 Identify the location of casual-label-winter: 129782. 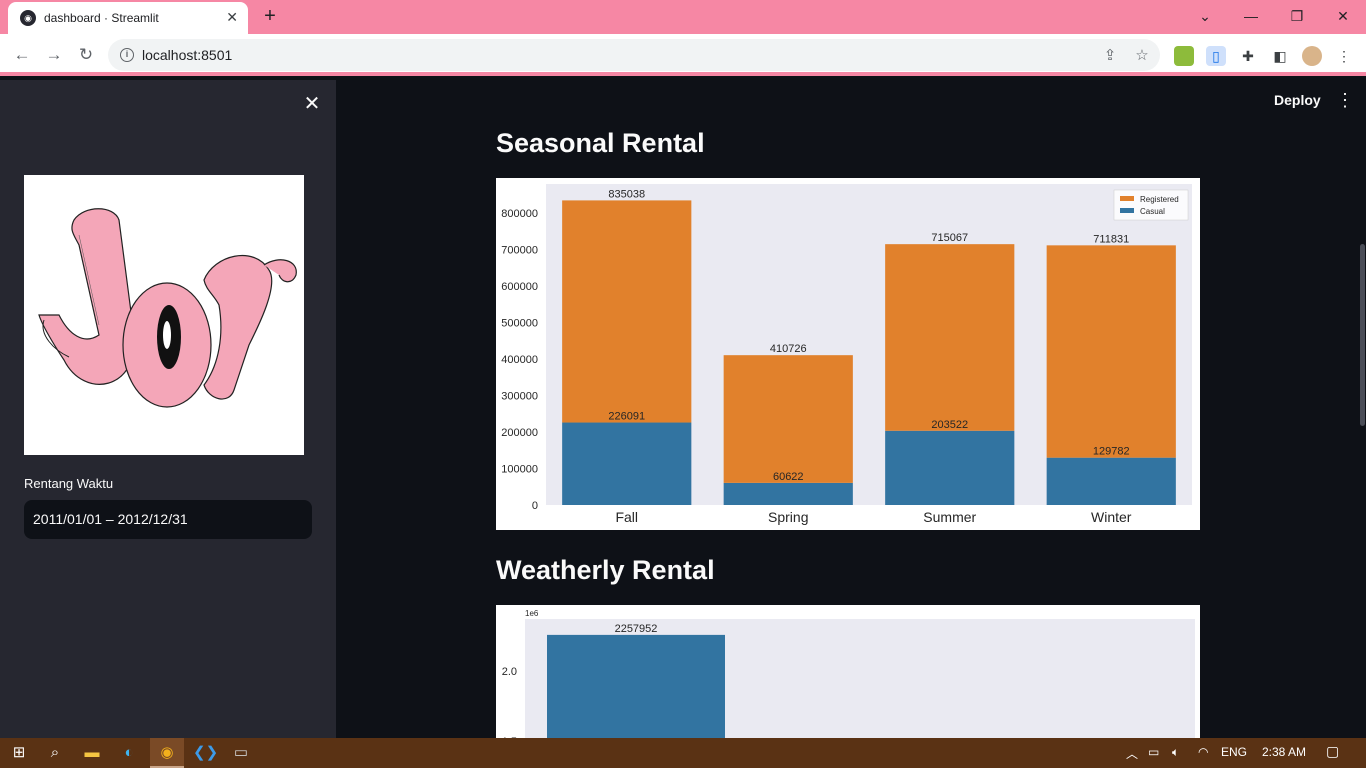
(1111, 452).